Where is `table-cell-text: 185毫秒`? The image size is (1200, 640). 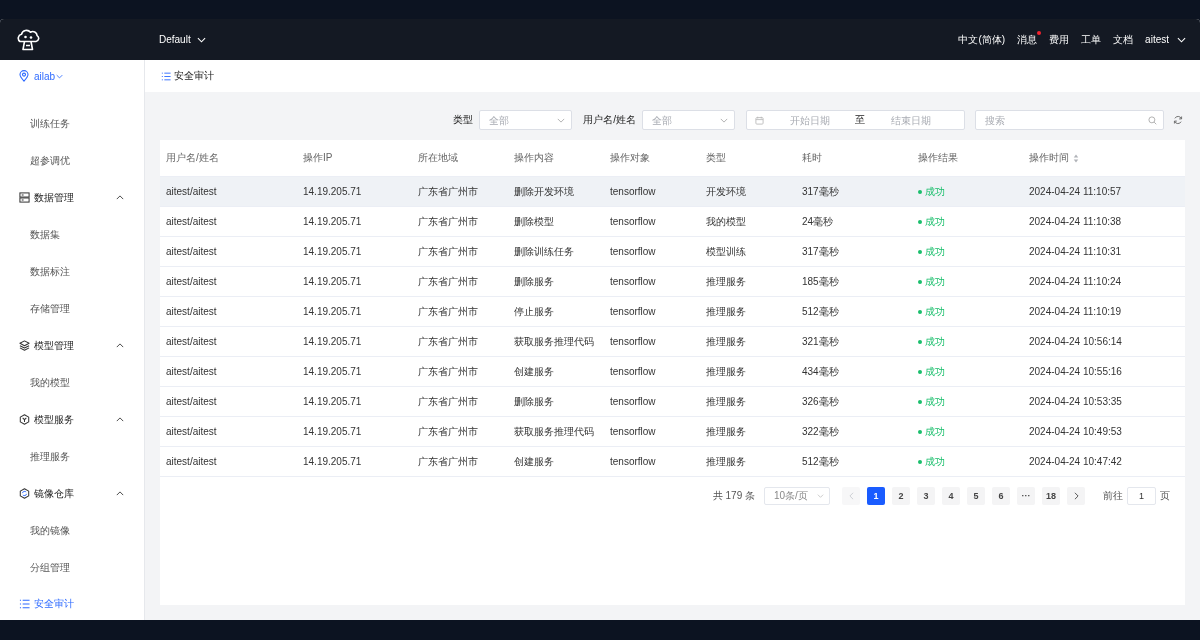 table-cell-text: 185毫秒 is located at coordinates (820, 281).